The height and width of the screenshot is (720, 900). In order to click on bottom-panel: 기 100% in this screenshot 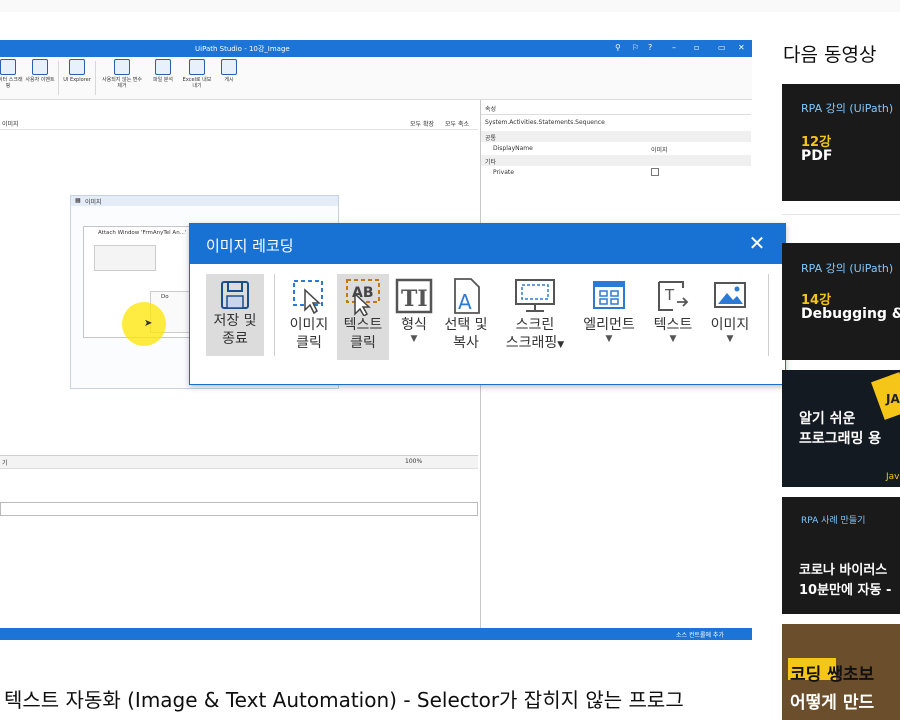, I will do `click(239, 547)`.